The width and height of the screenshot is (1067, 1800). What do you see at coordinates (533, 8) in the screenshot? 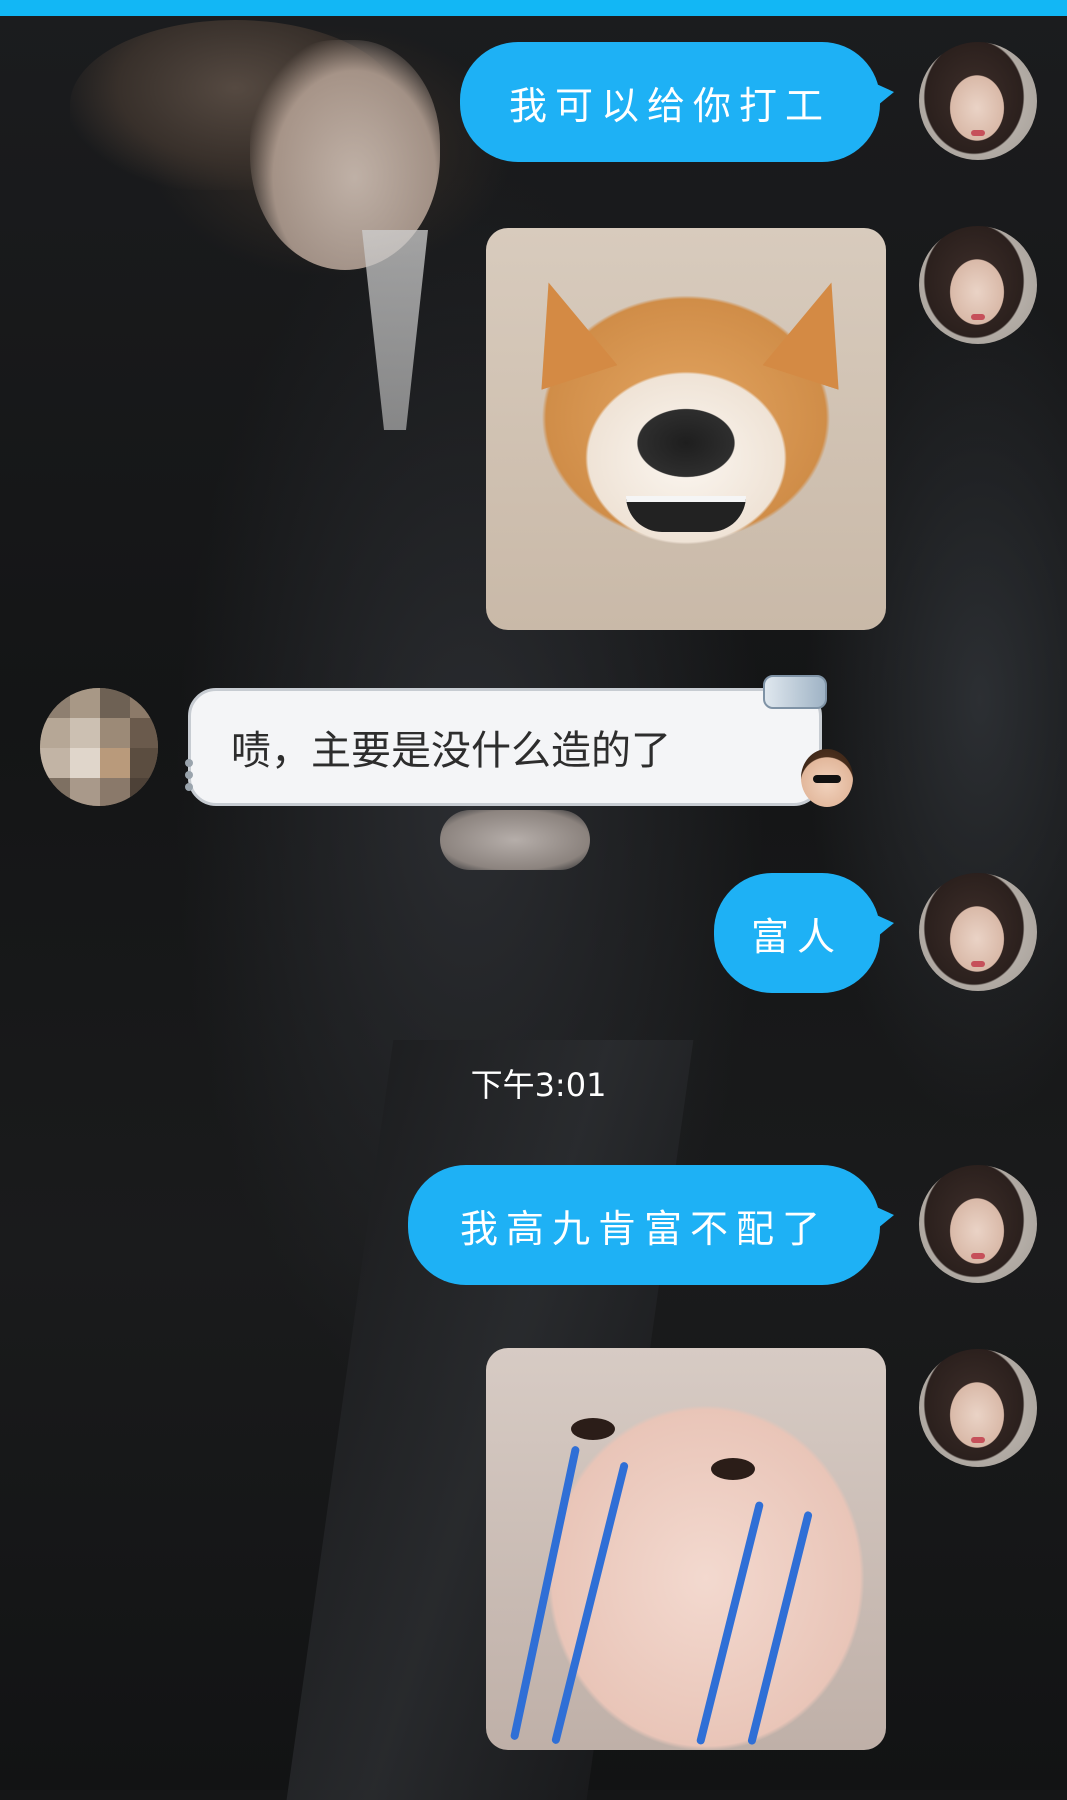
I see `top-accent-bar` at bounding box center [533, 8].